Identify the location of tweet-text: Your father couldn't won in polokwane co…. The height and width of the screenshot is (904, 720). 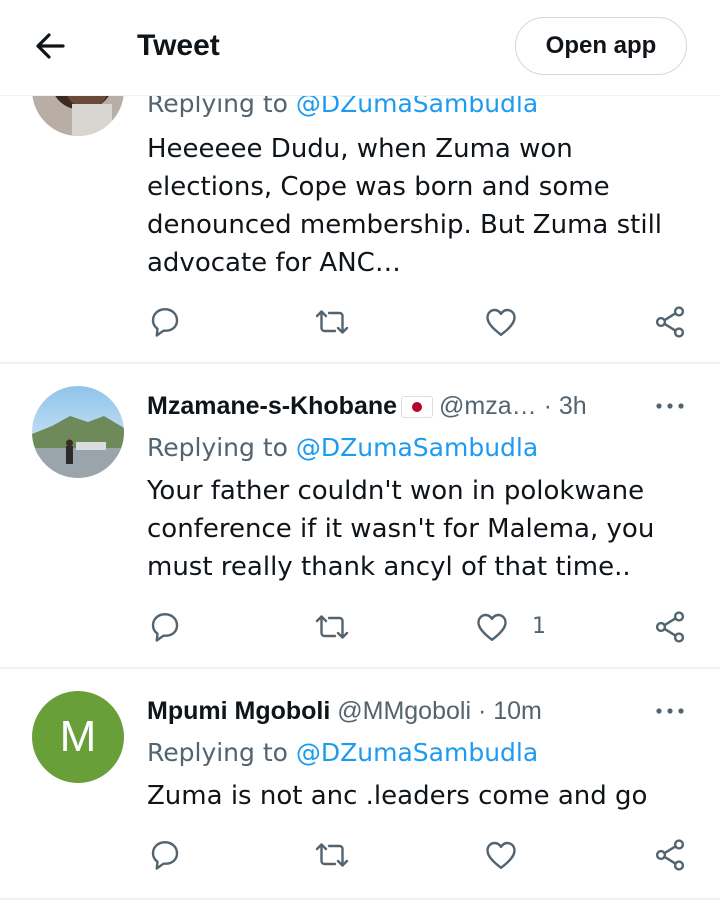
(401, 529).